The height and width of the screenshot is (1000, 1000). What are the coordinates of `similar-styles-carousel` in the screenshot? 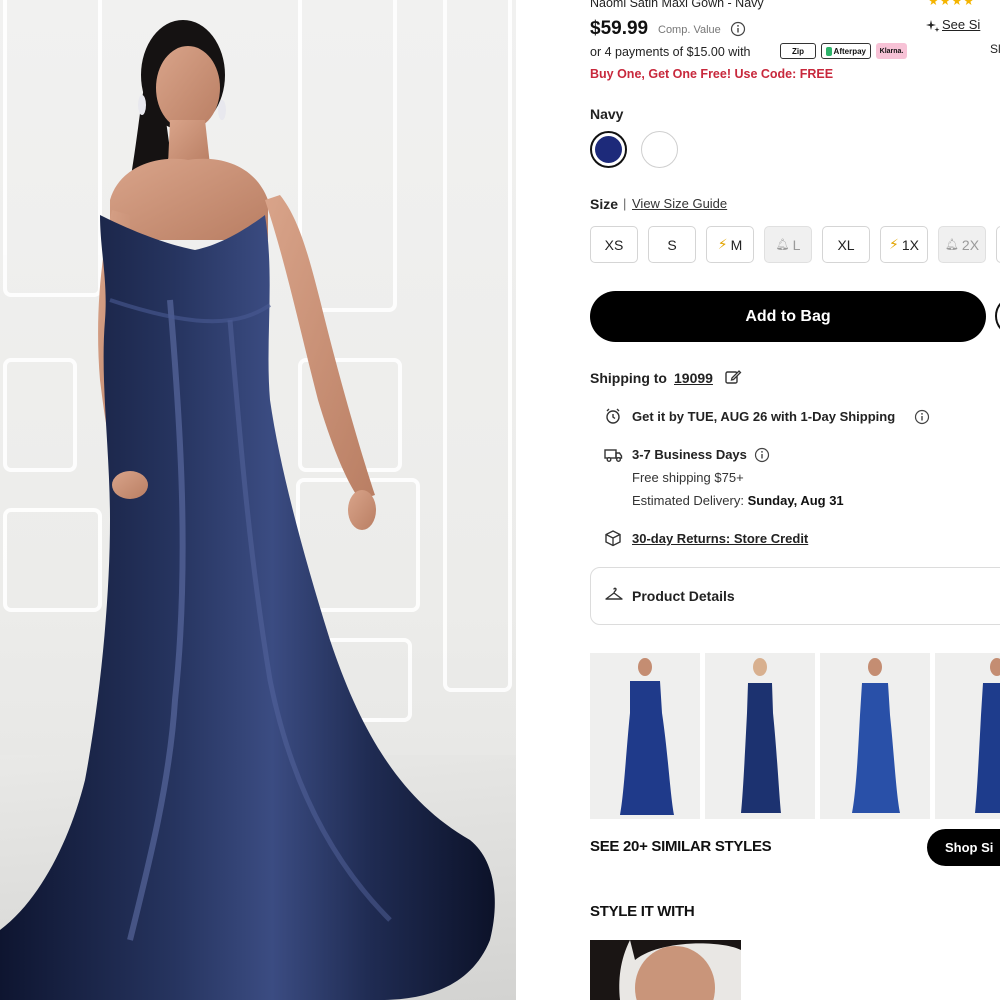 It's located at (795, 736).